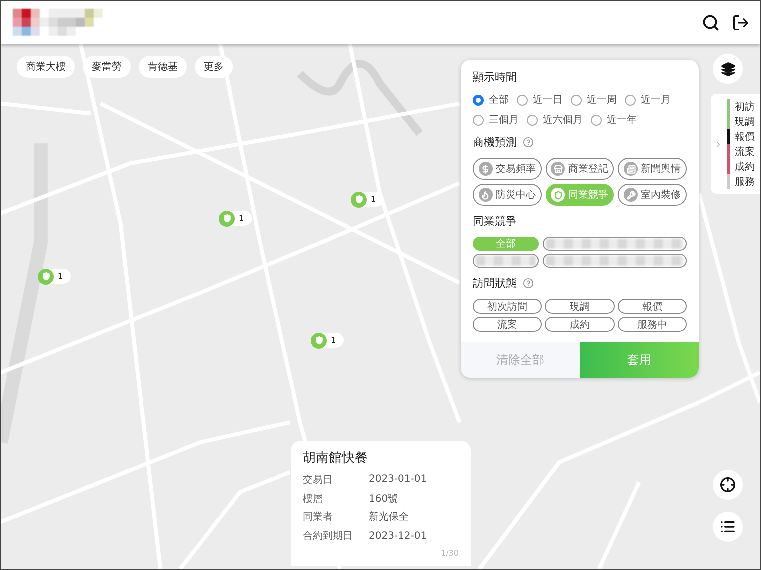 The image size is (761, 570). I want to click on dollar-icon, so click(485, 169).